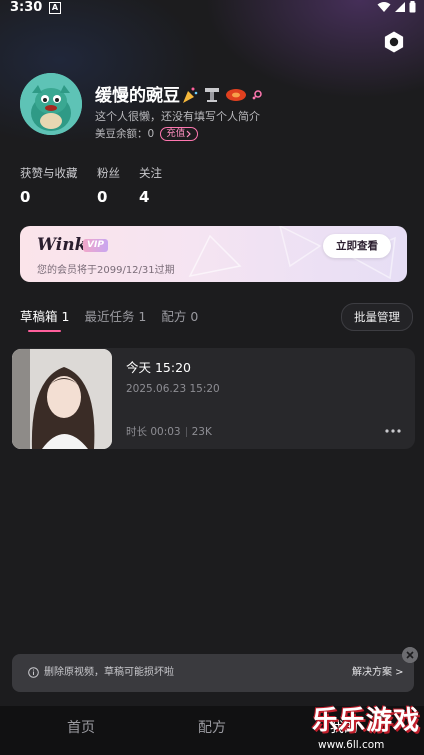 Image resolution: width=424 pixels, height=755 pixels. Describe the element at coordinates (201, 432) in the screenshot. I see `draft-size: 23K` at that location.